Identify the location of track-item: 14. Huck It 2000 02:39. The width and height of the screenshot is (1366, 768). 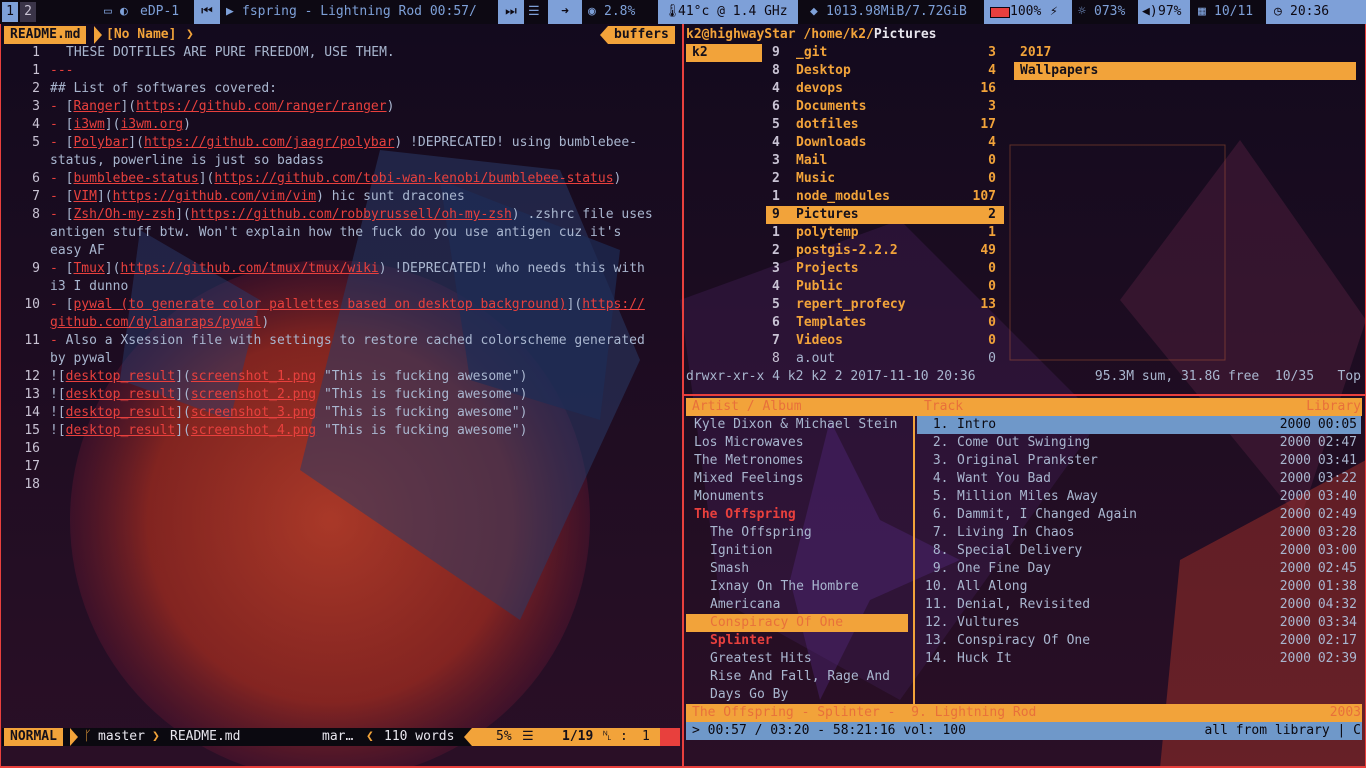
(1139, 659).